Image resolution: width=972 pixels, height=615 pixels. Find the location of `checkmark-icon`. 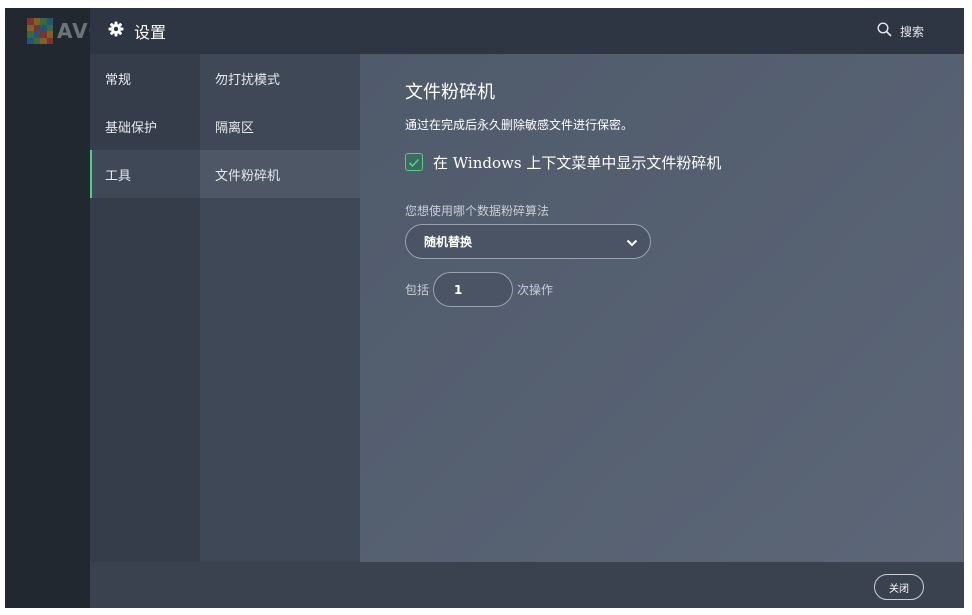

checkmark-icon is located at coordinates (414, 162).